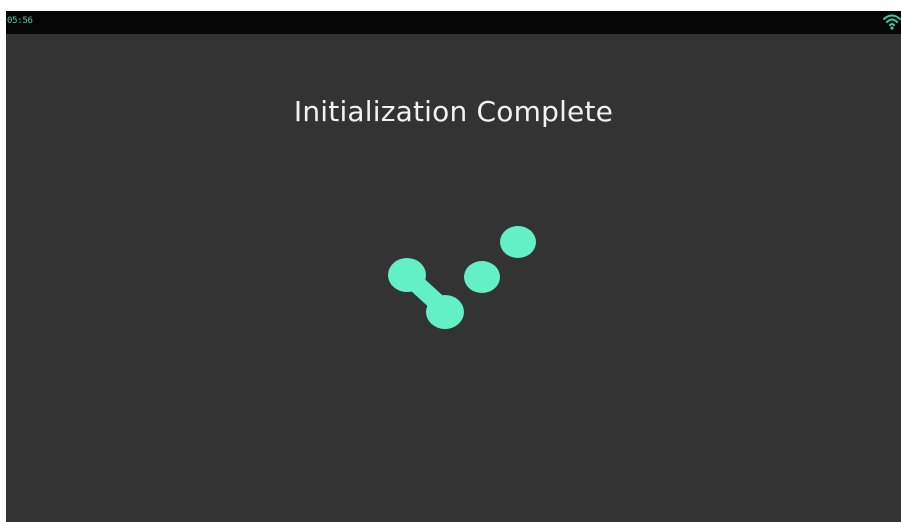  What do you see at coordinates (456, 276) in the screenshot?
I see `check-mark-dots-icon` at bounding box center [456, 276].